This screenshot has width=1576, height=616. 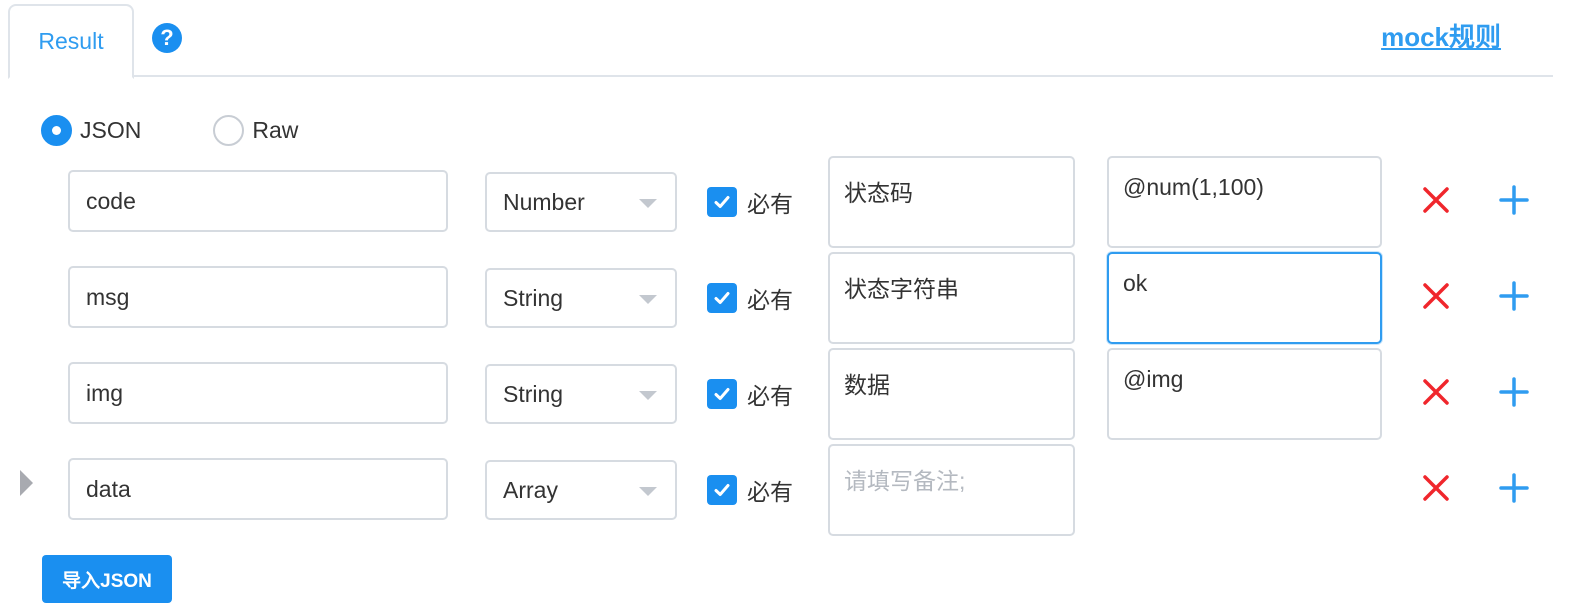 I want to click on field-description-input: 数据, so click(x=951, y=394).